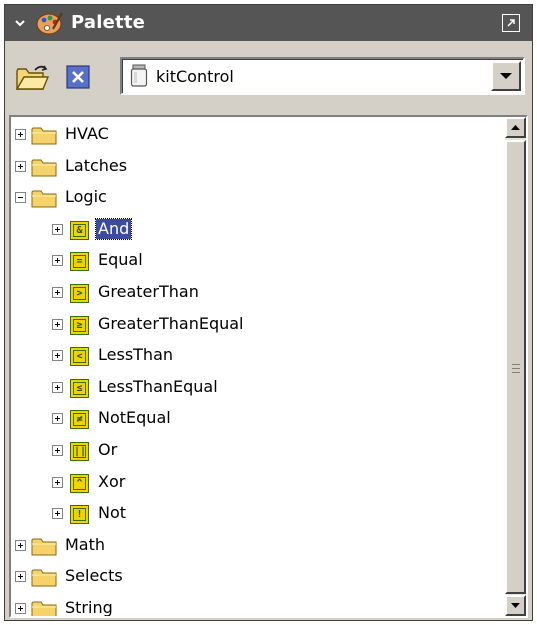  What do you see at coordinates (112, 481) in the screenshot?
I see `tree-item-label: Xor` at bounding box center [112, 481].